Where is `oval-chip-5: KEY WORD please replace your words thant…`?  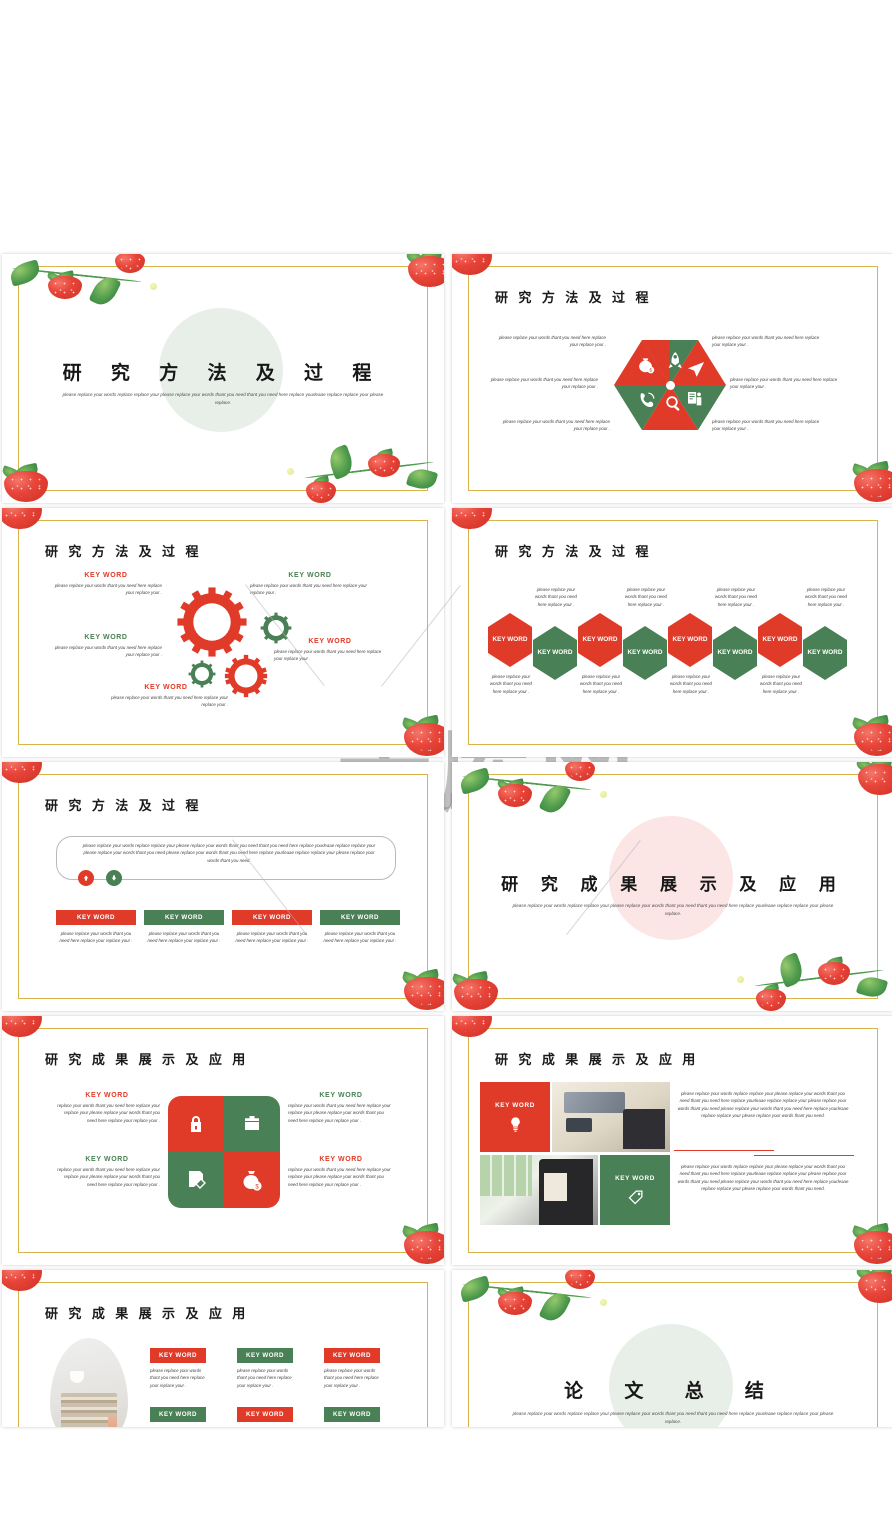 oval-chip-5: KEY WORD please replace your words thant… is located at coordinates (352, 1417).